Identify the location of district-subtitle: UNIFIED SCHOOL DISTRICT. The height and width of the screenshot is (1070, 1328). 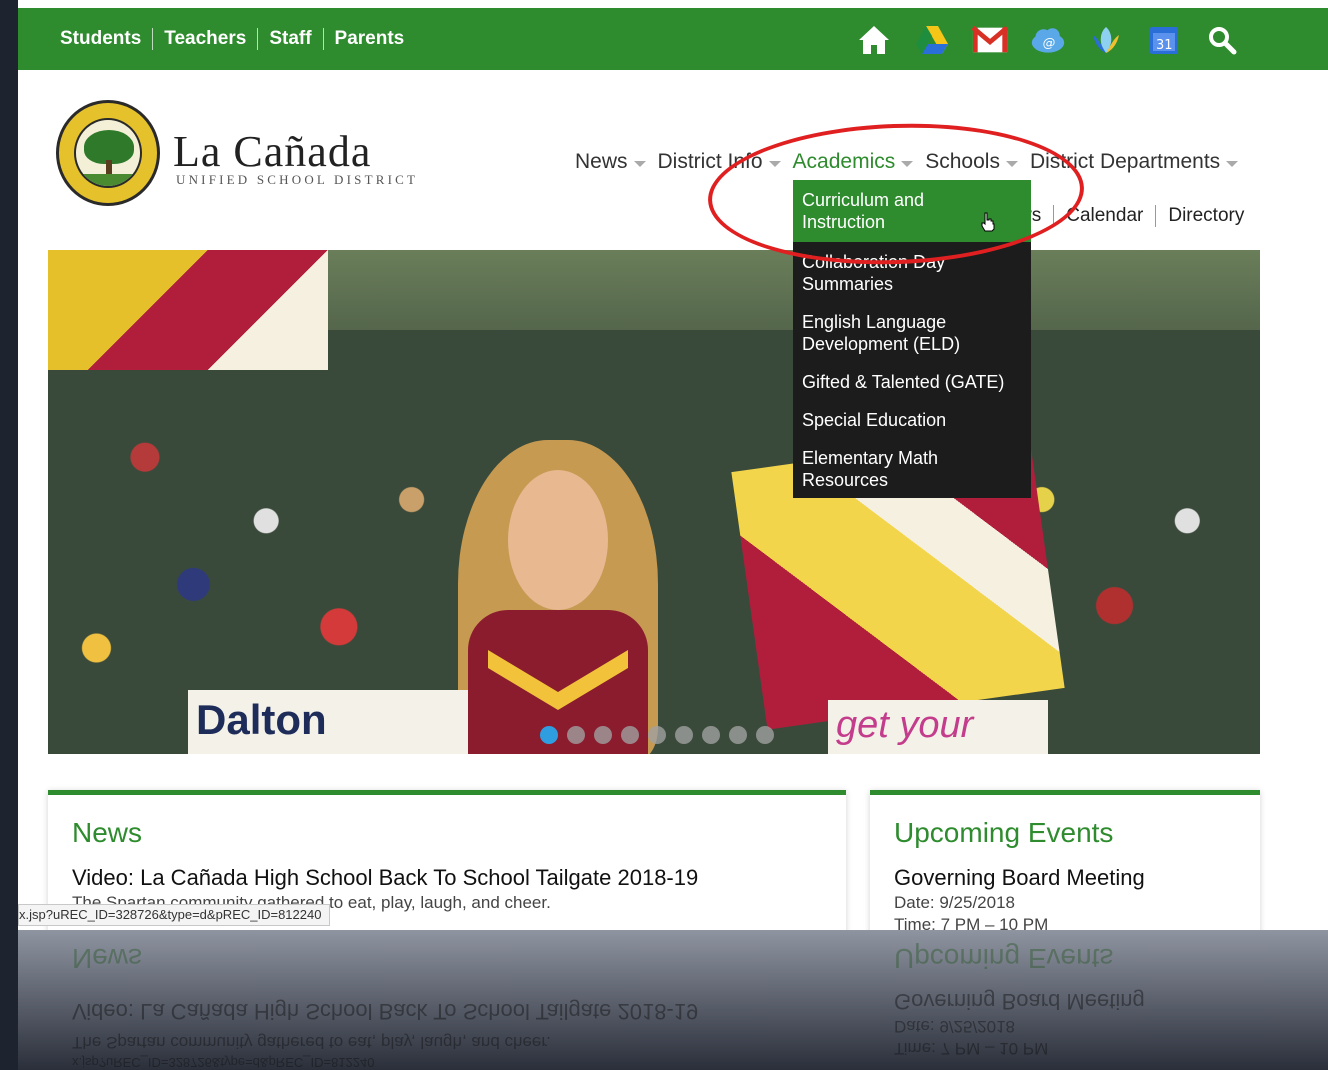
(297, 179).